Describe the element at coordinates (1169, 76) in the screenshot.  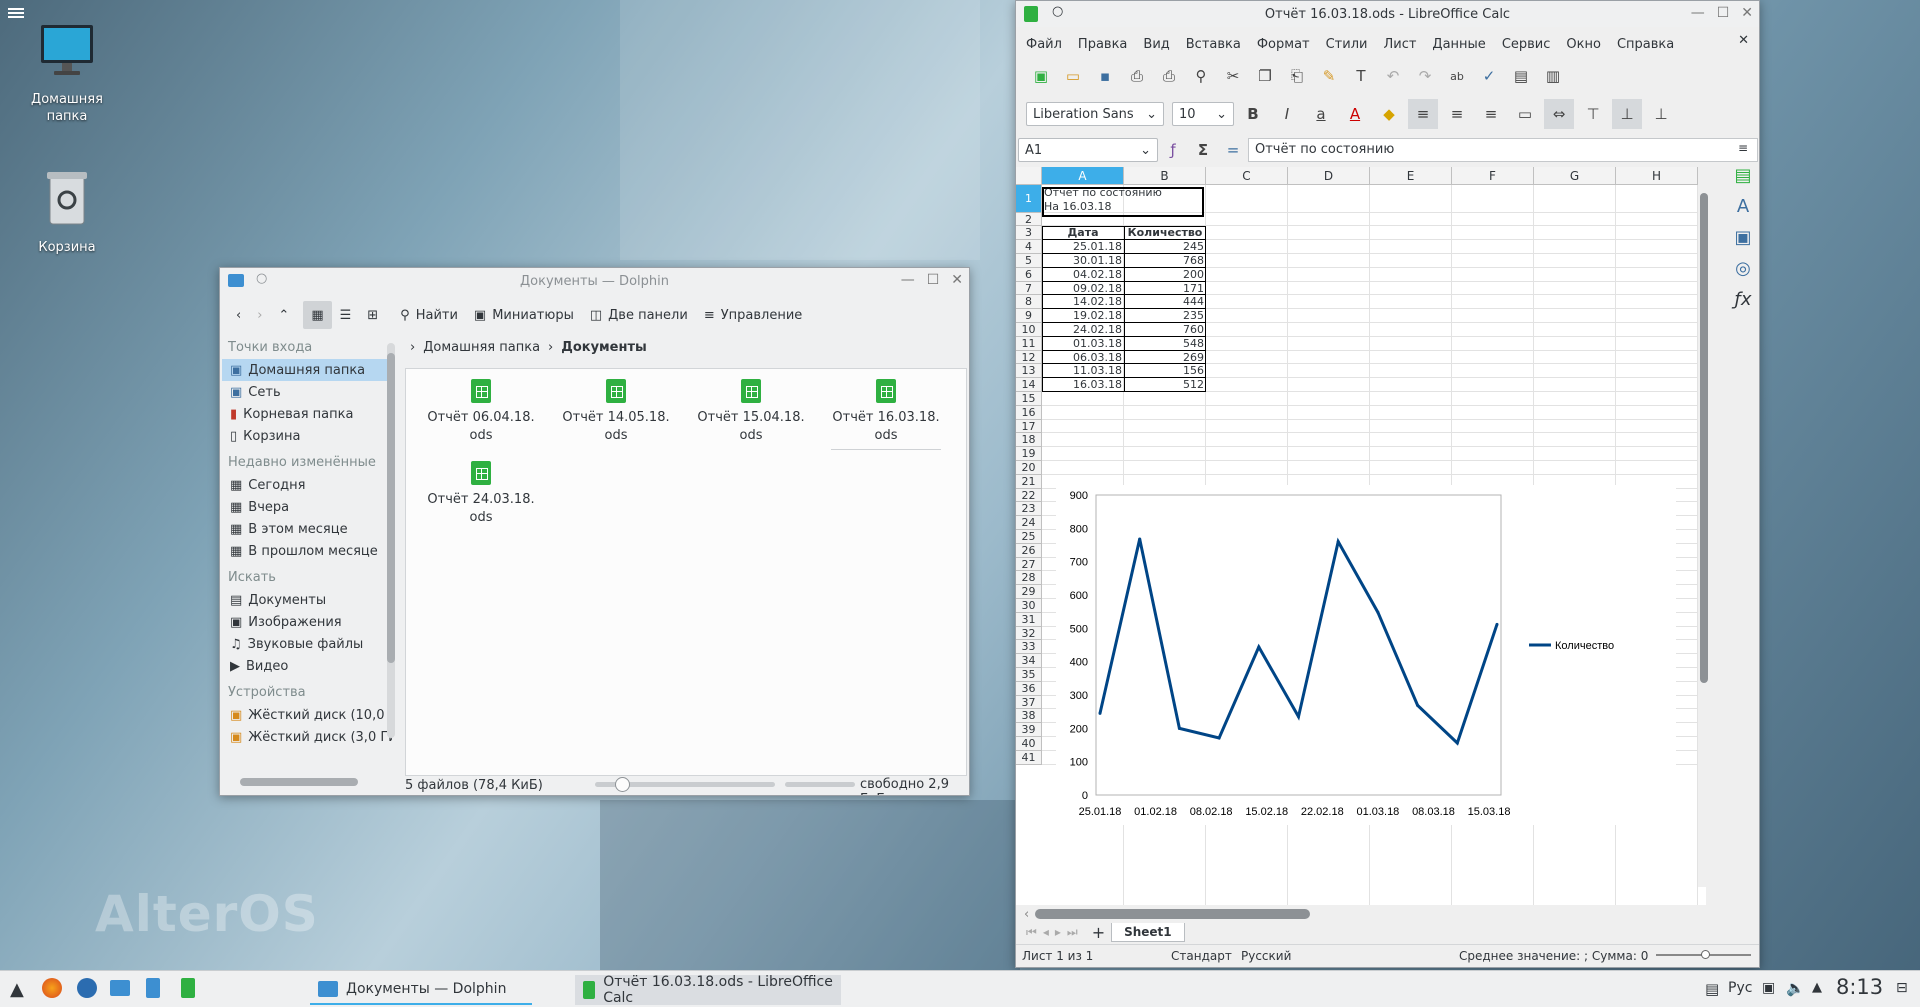
I see `print-icon: ⎙` at that location.